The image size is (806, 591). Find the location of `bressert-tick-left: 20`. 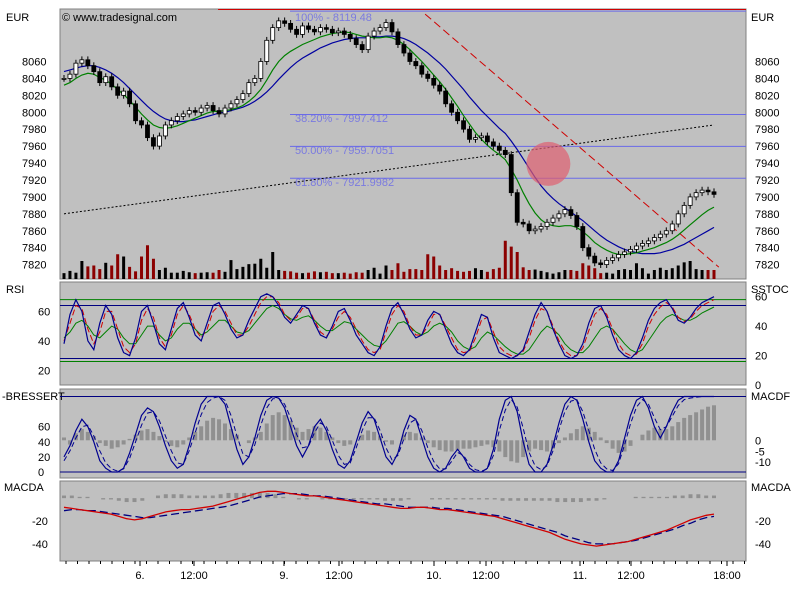

bressert-tick-left: 20 is located at coordinates (44, 458).